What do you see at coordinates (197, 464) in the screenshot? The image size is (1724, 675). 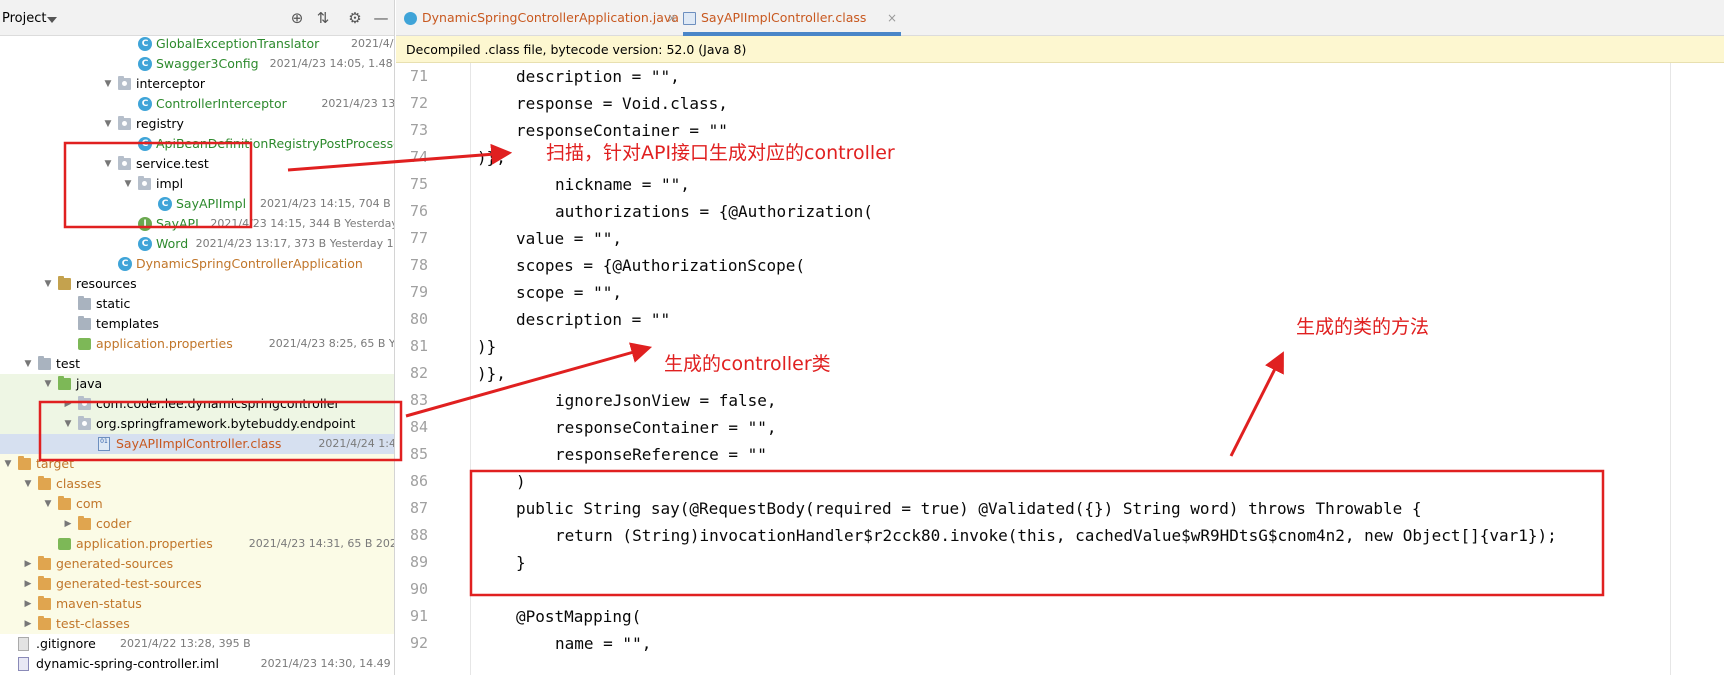 I see `tree-item: ▼ target` at bounding box center [197, 464].